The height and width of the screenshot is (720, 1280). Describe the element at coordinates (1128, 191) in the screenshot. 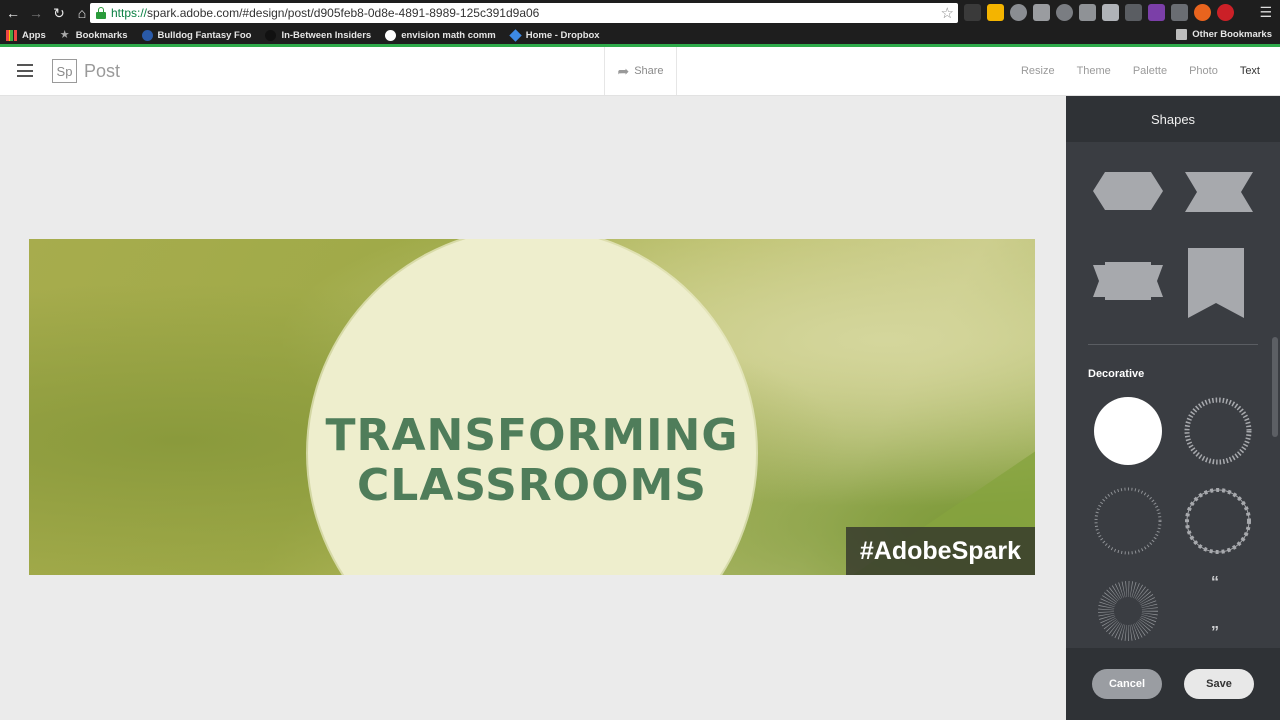

I see `hexagon-shape` at that location.